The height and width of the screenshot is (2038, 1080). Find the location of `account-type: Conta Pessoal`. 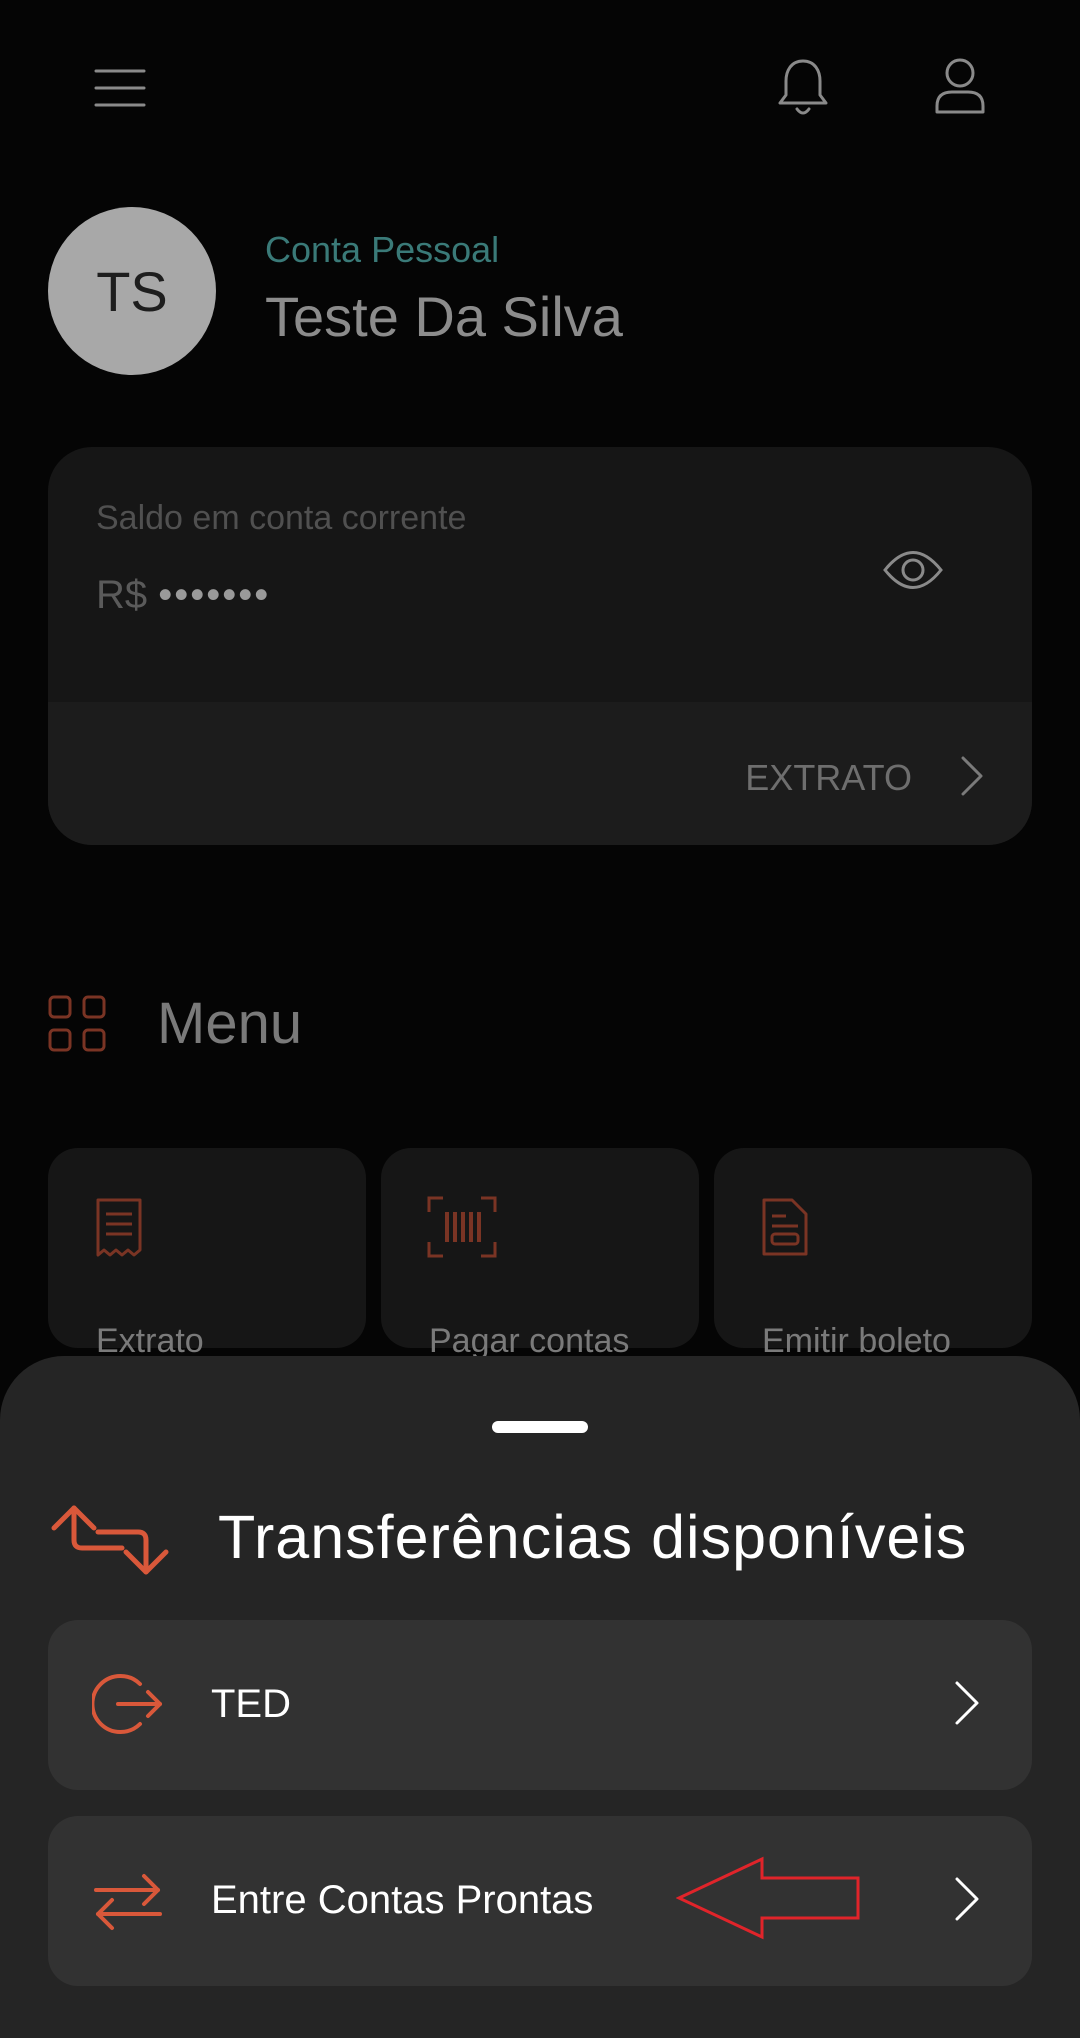

account-type: Conta Pessoal is located at coordinates (382, 249).